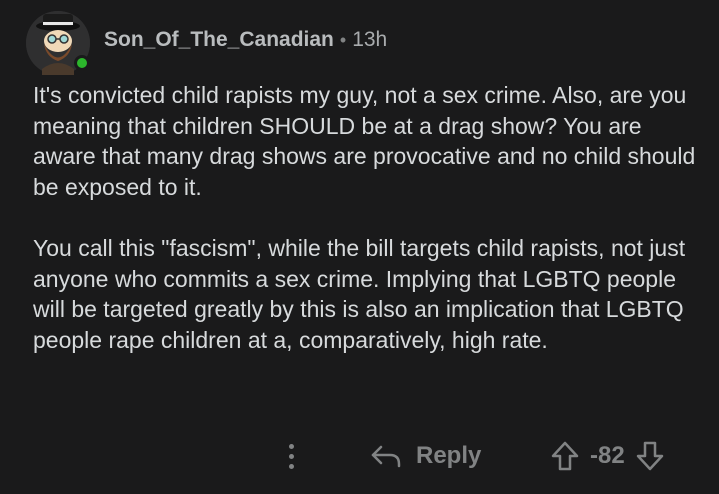 The height and width of the screenshot is (494, 719). I want to click on avatar, so click(58, 43).